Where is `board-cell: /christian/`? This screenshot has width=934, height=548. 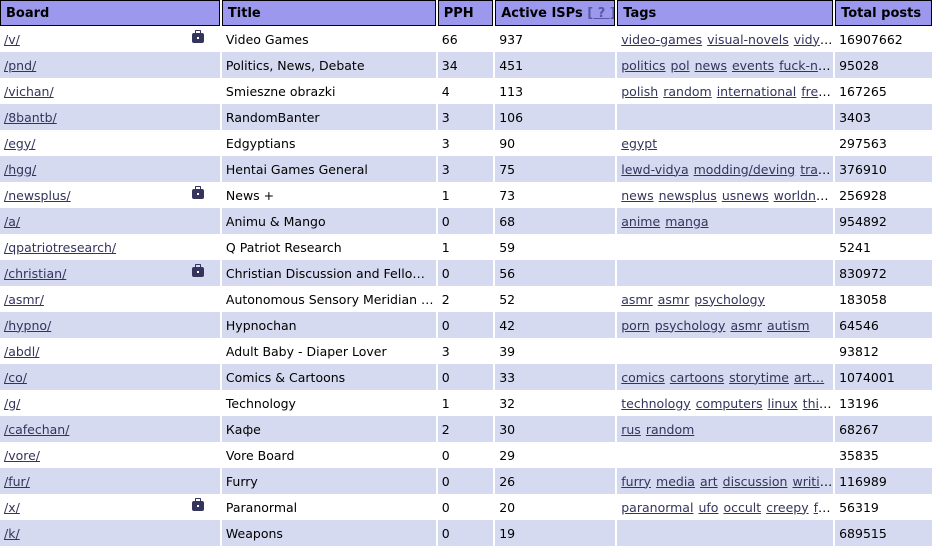 board-cell: /christian/ is located at coordinates (110, 273).